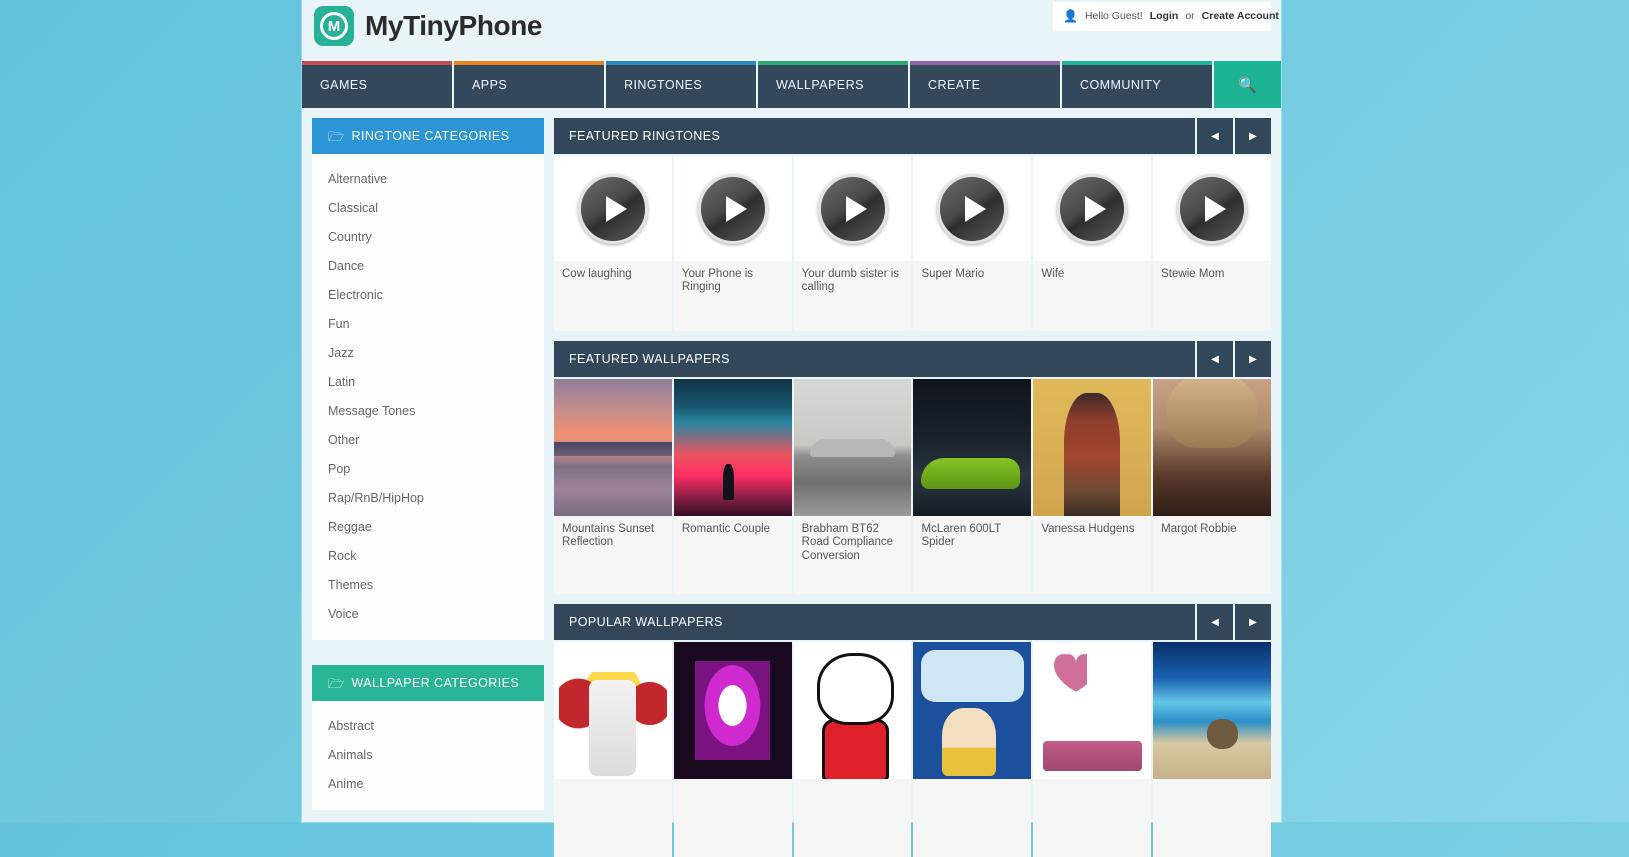  Describe the element at coordinates (351, 584) in the screenshot. I see `category-label: Themes` at that location.